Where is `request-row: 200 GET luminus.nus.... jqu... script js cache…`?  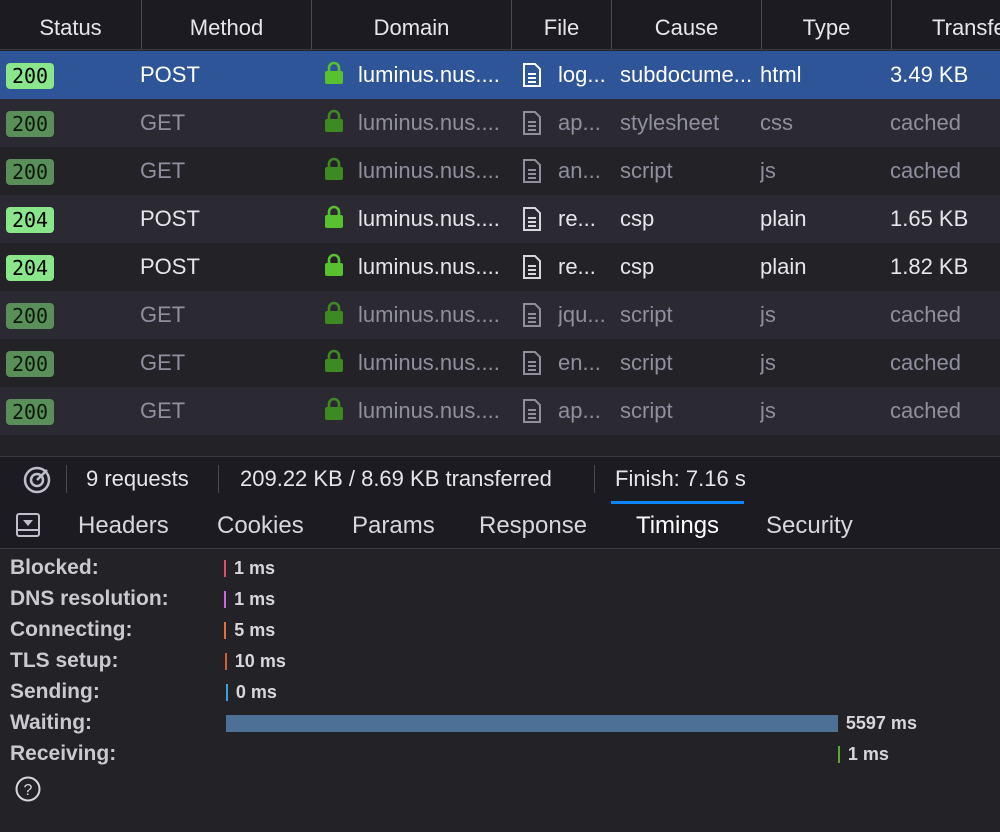
request-row: 200 GET luminus.nus.... jqu... script js cache… is located at coordinates (500, 315).